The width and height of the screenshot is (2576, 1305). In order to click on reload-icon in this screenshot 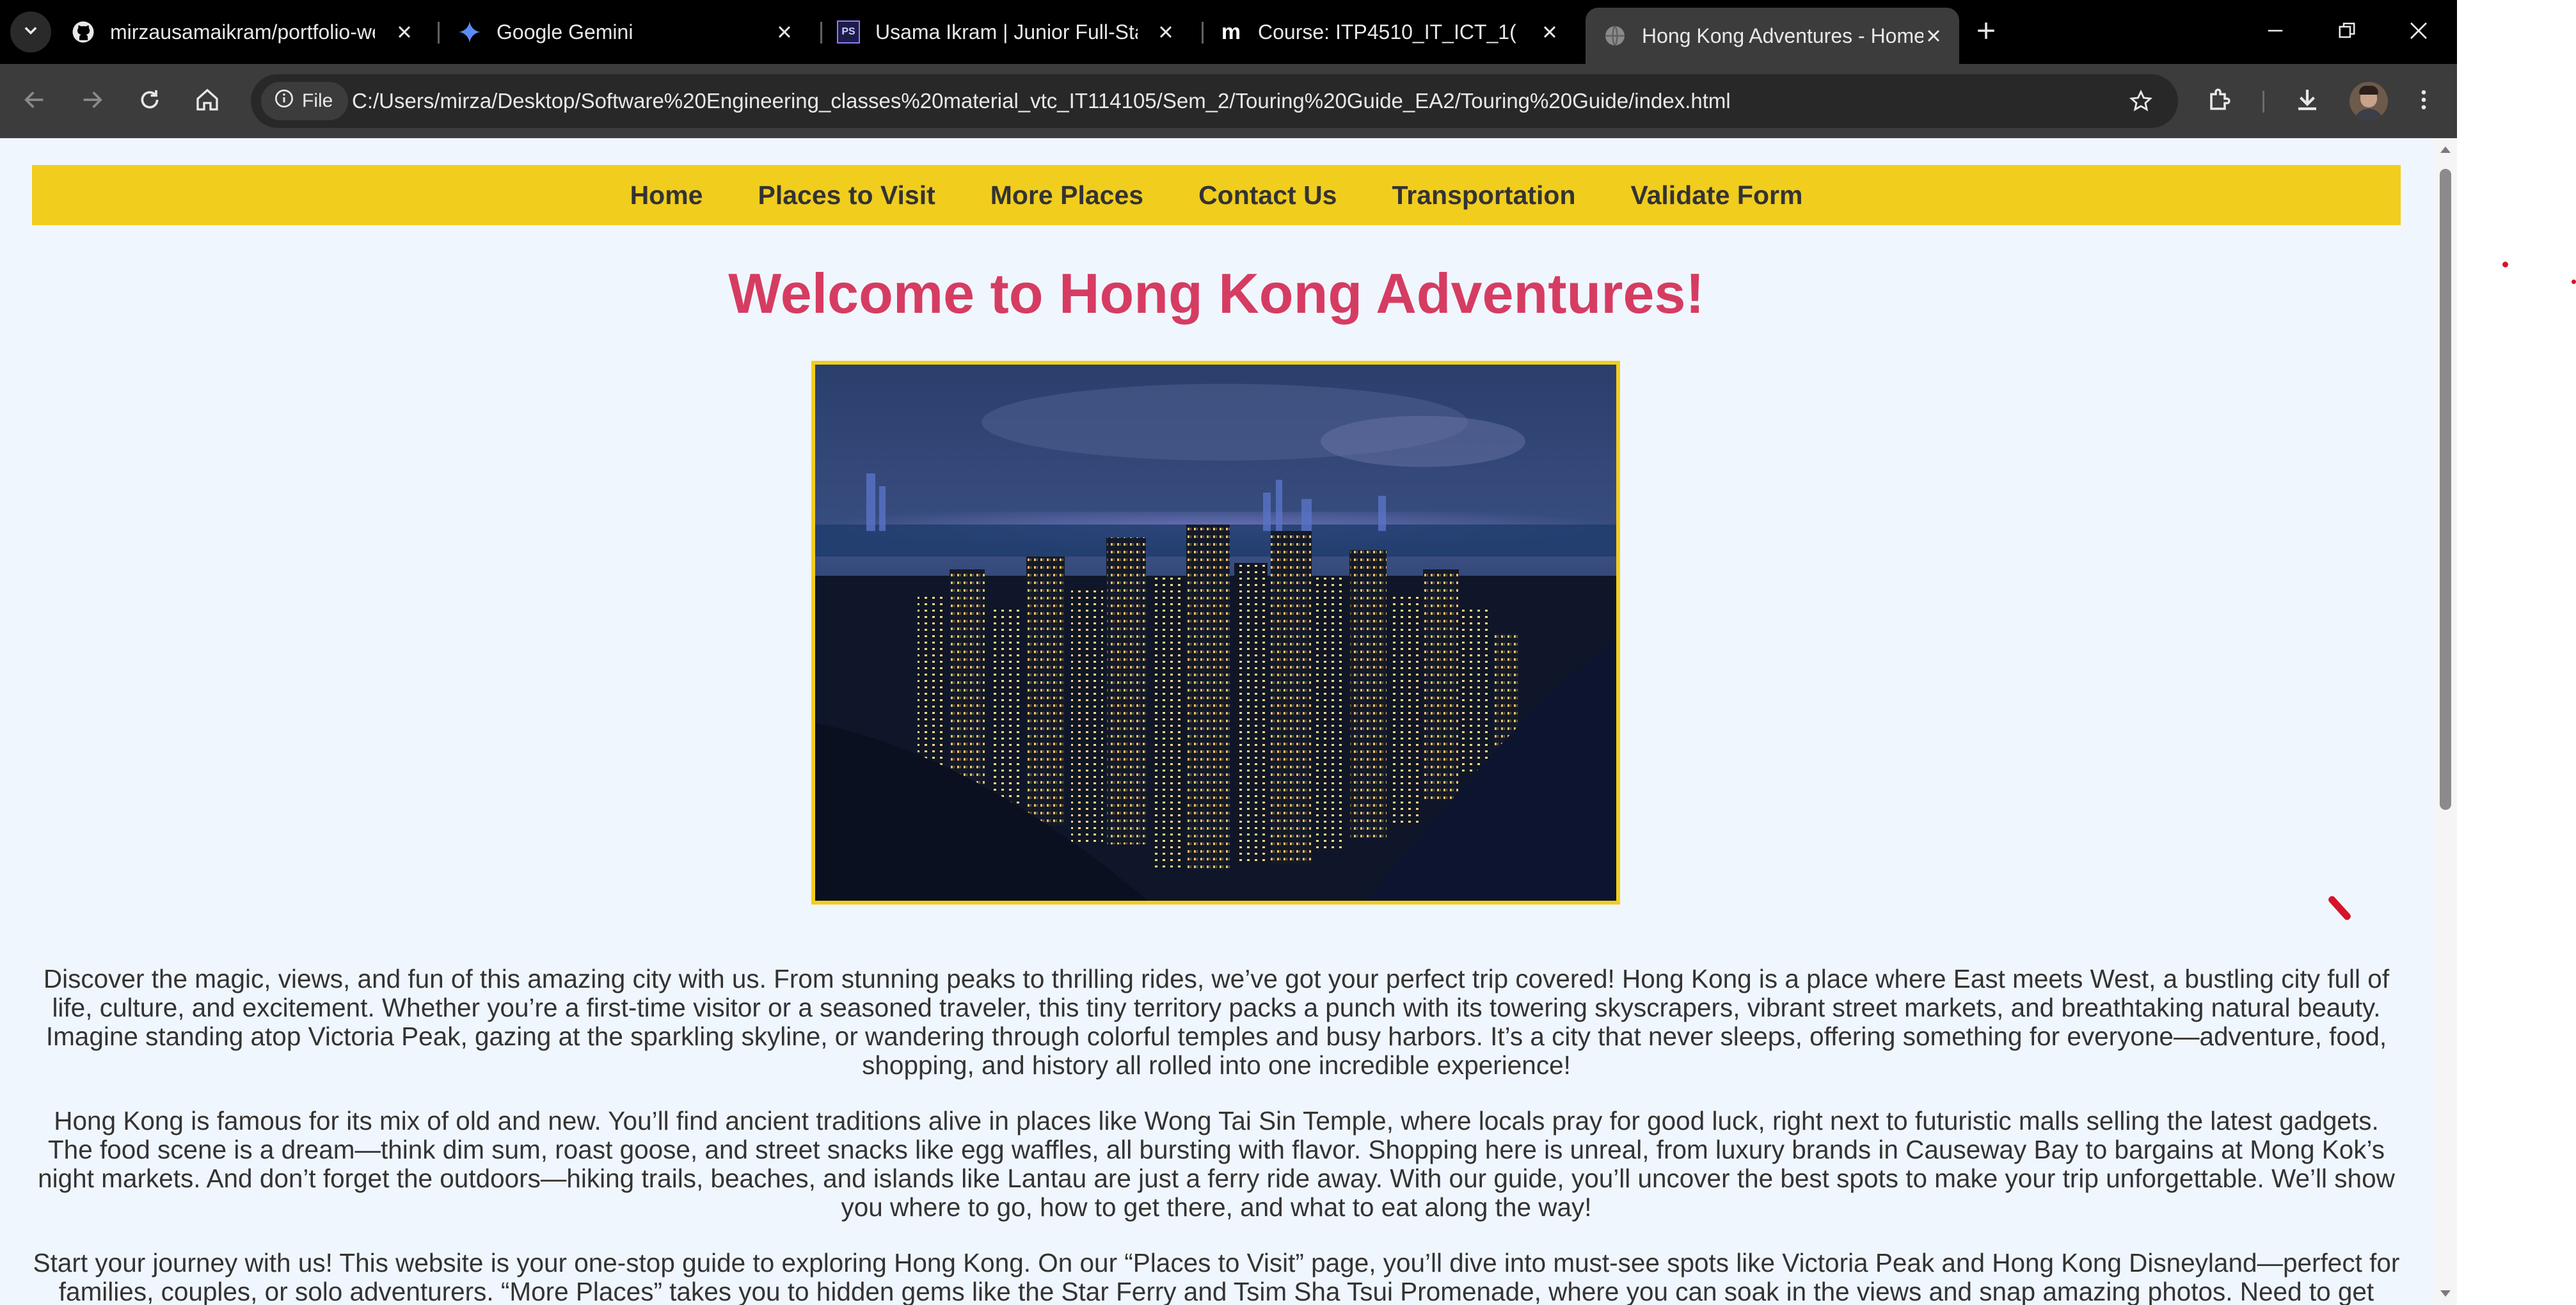, I will do `click(150, 101)`.